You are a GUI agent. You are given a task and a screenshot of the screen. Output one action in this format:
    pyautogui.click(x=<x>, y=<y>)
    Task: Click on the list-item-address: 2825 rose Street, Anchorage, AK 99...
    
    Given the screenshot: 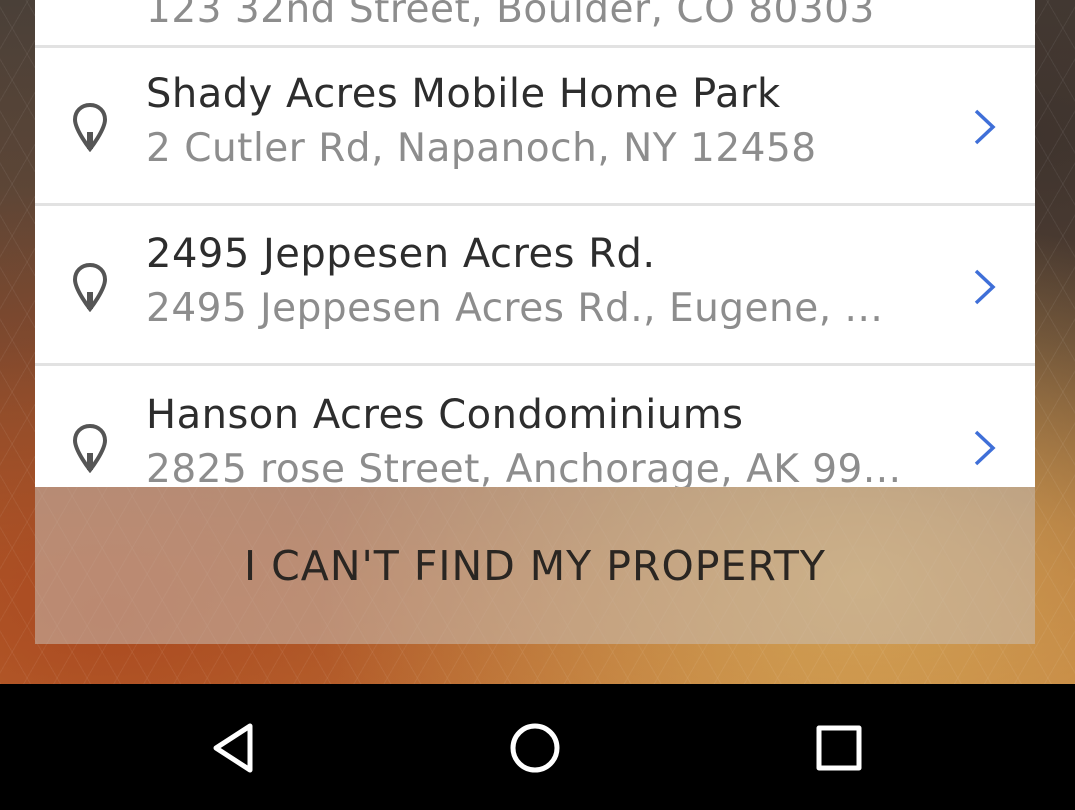 What is the action you would take?
    pyautogui.click(x=524, y=467)
    